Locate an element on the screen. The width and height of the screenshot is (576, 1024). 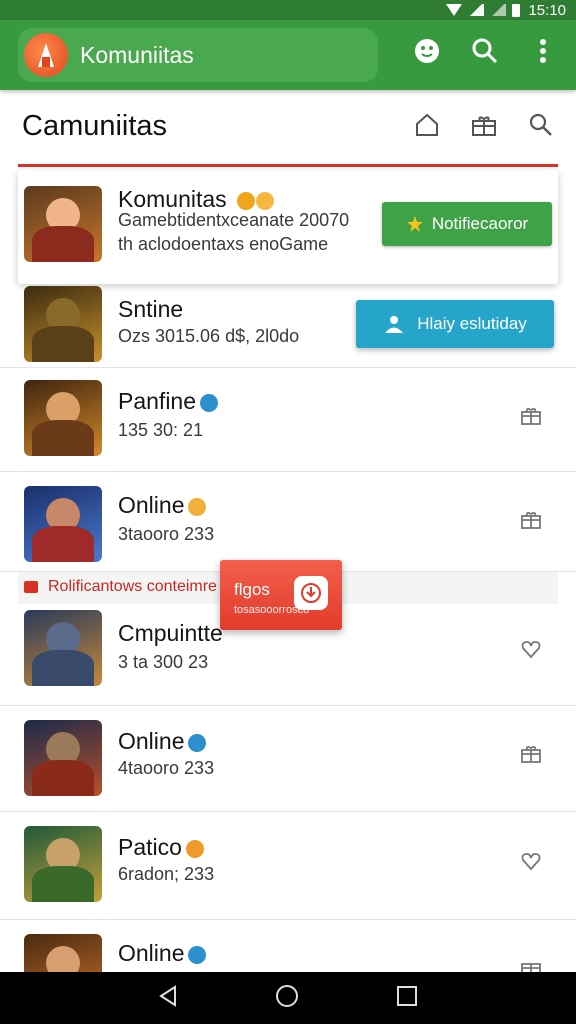
featured-line-1: Gamebtidentxceanate 20070 is located at coordinates (234, 220).